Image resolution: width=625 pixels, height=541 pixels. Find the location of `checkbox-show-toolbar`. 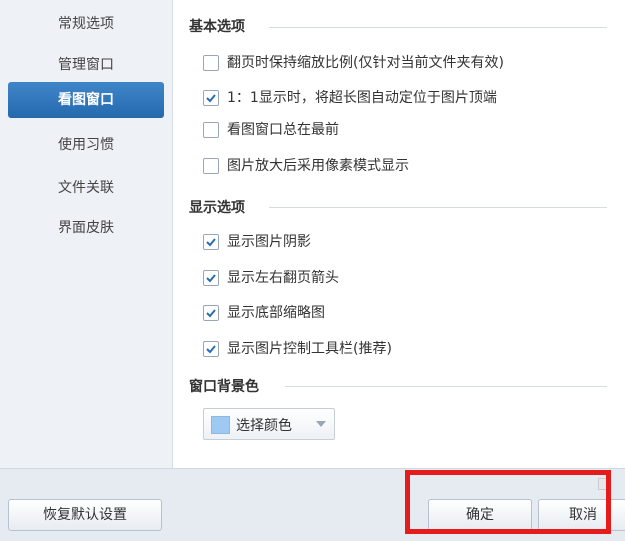

checkbox-show-toolbar is located at coordinates (211, 349).